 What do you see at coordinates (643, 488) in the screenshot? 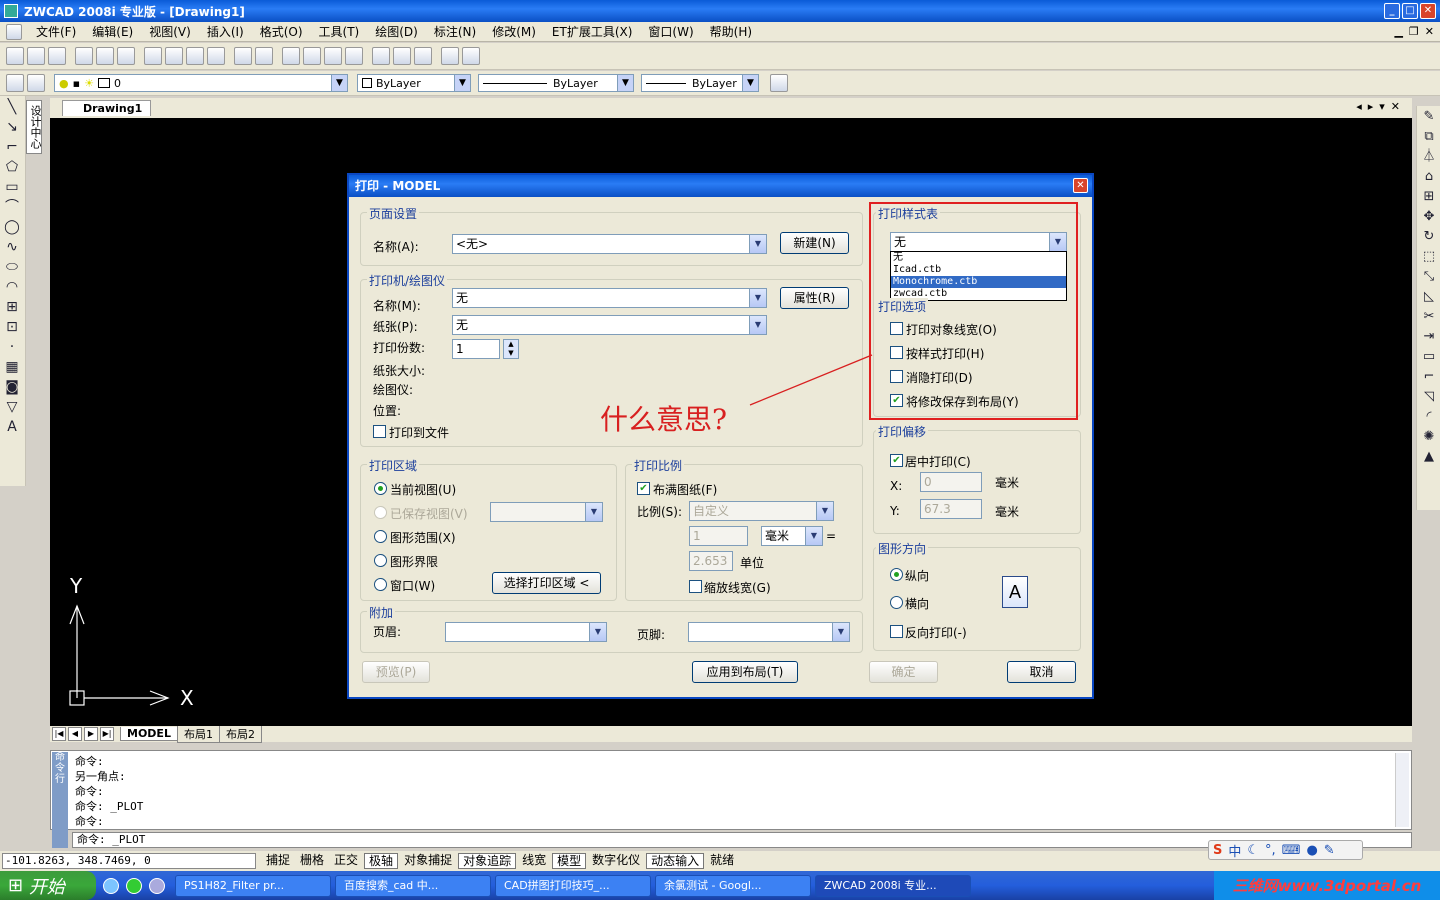
I see `fit-to-paper-checkbox: ✔` at bounding box center [643, 488].